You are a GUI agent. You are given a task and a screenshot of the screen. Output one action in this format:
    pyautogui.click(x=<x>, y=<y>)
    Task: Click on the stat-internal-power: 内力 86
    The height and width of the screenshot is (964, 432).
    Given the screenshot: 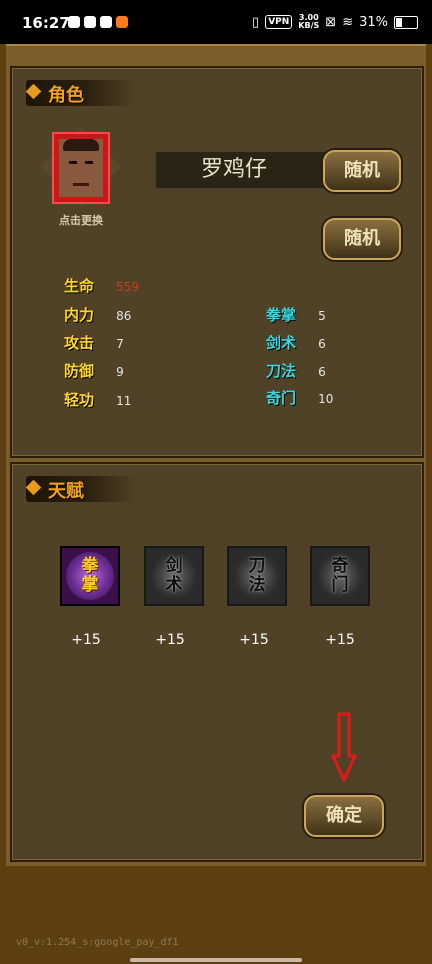 What is the action you would take?
    pyautogui.click(x=97, y=314)
    